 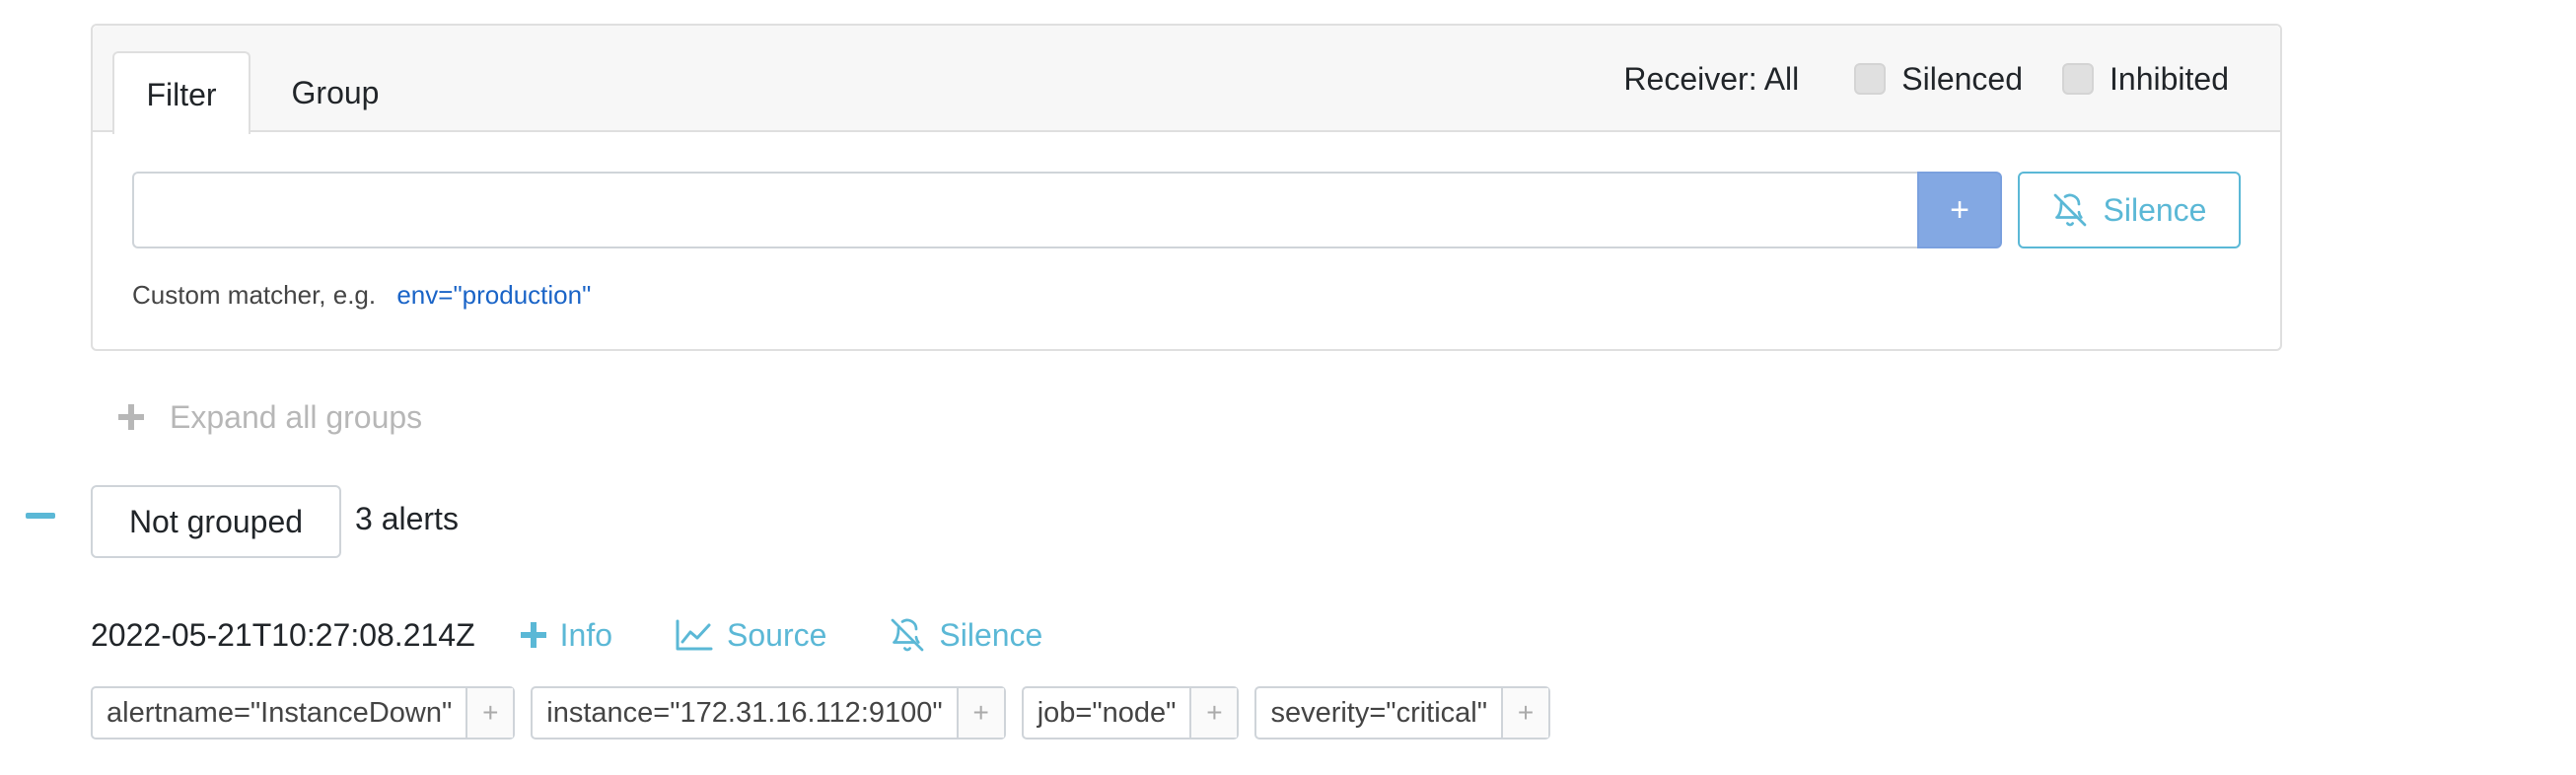 What do you see at coordinates (40, 516) in the screenshot?
I see `minus-icon` at bounding box center [40, 516].